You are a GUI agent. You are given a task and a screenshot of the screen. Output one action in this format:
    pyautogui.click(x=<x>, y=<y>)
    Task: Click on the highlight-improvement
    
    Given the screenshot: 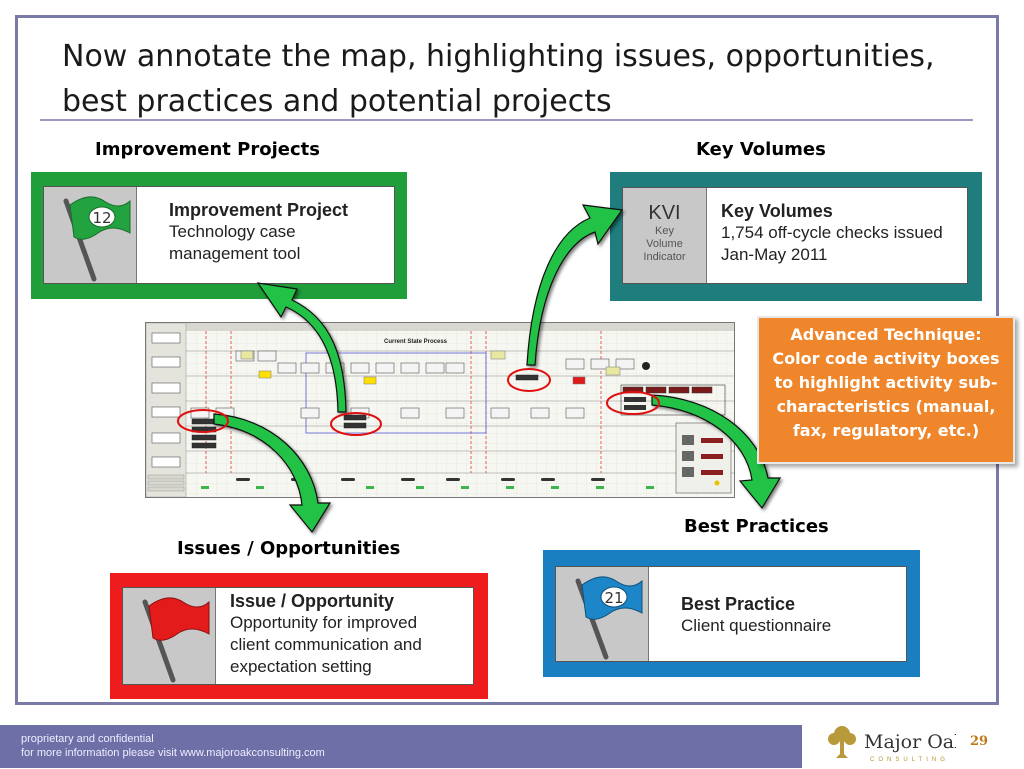 What is the action you would take?
    pyautogui.click(x=356, y=424)
    